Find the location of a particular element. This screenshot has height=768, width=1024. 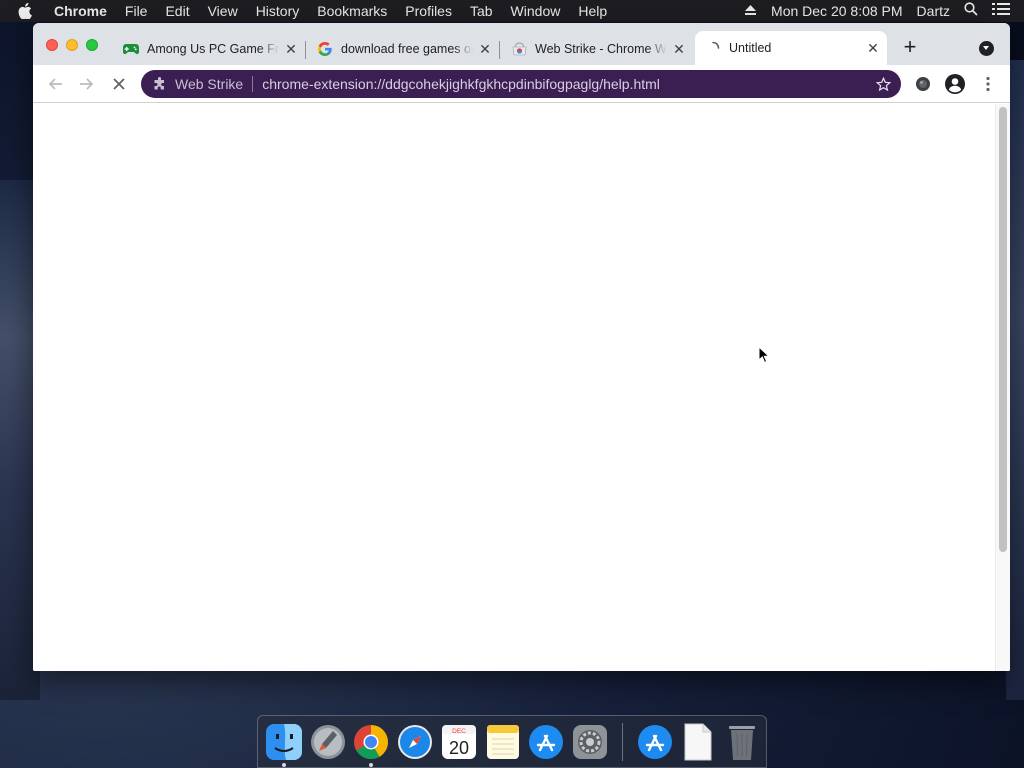

menu-window: Window is located at coordinates (536, 11).